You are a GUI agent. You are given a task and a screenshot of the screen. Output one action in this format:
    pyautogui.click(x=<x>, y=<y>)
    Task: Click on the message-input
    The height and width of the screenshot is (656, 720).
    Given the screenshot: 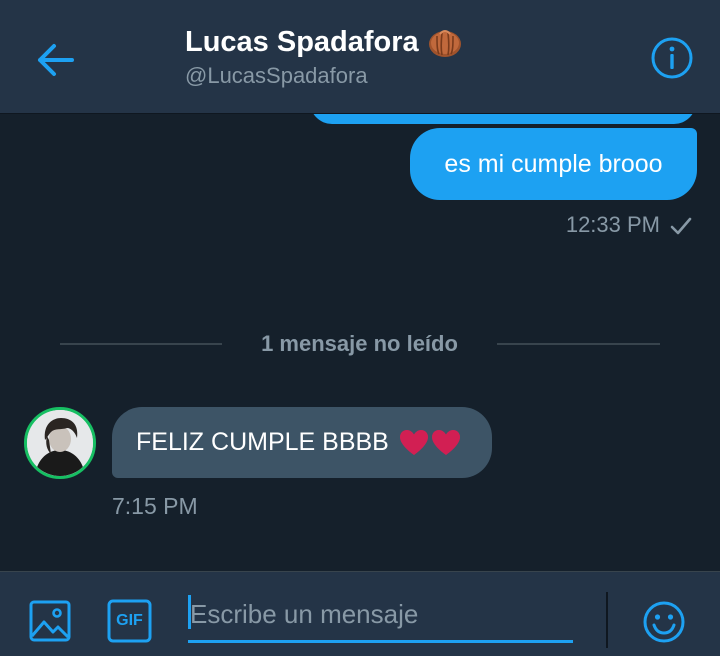 What is the action you would take?
    pyautogui.click(x=380, y=616)
    